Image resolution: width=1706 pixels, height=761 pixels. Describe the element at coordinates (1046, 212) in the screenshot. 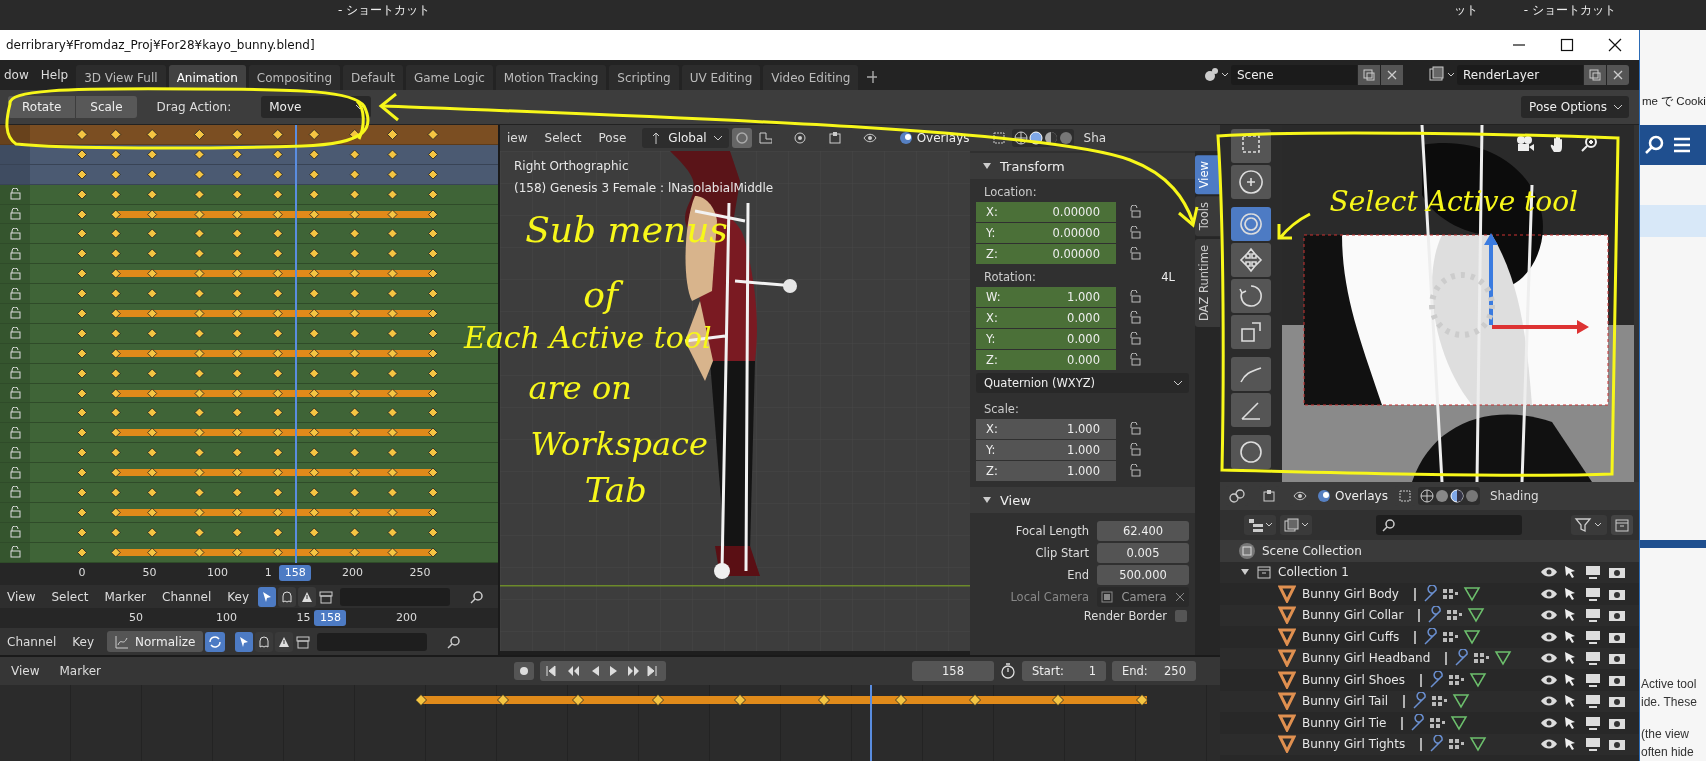

I see `number-field: X: 0.00000` at that location.